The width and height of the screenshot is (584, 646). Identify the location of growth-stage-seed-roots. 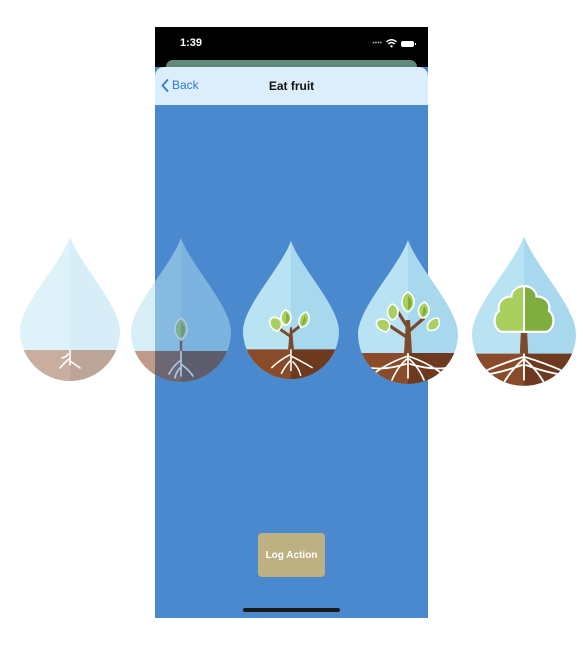
(70, 309).